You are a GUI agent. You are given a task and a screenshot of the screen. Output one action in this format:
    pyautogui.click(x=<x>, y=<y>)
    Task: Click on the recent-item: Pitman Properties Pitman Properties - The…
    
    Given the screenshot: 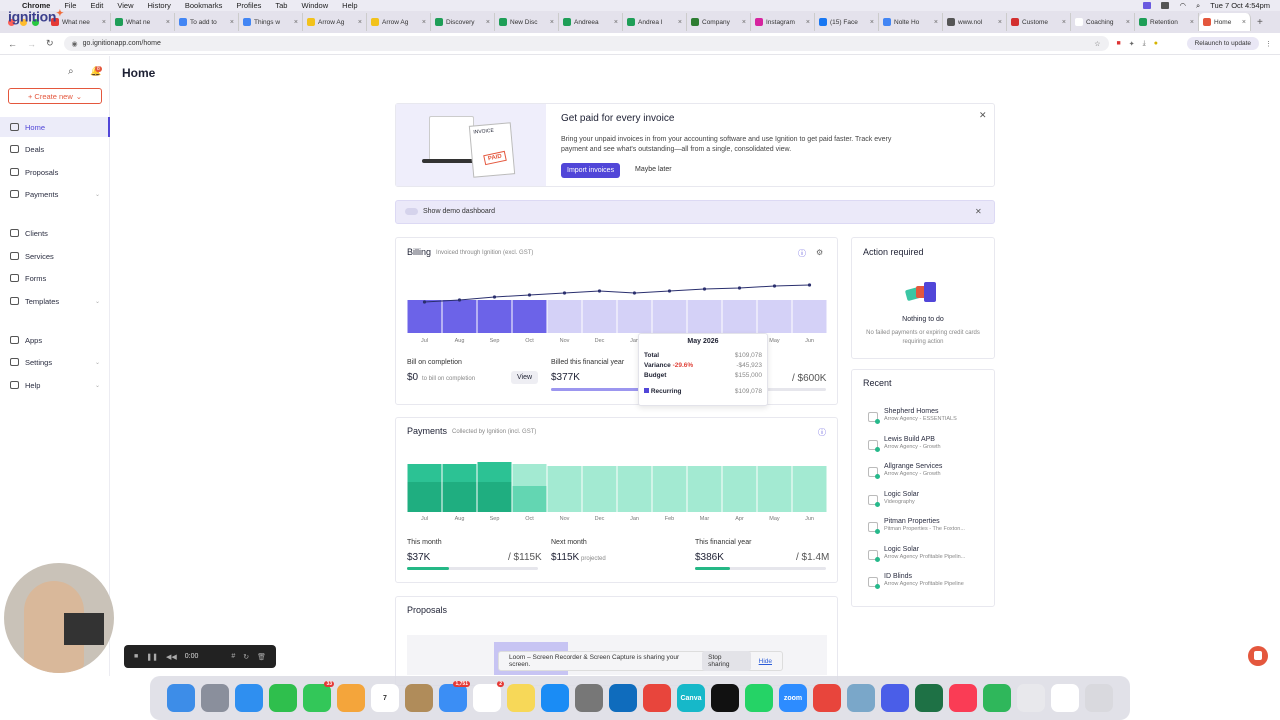 What is the action you would take?
    pyautogui.click(x=925, y=530)
    